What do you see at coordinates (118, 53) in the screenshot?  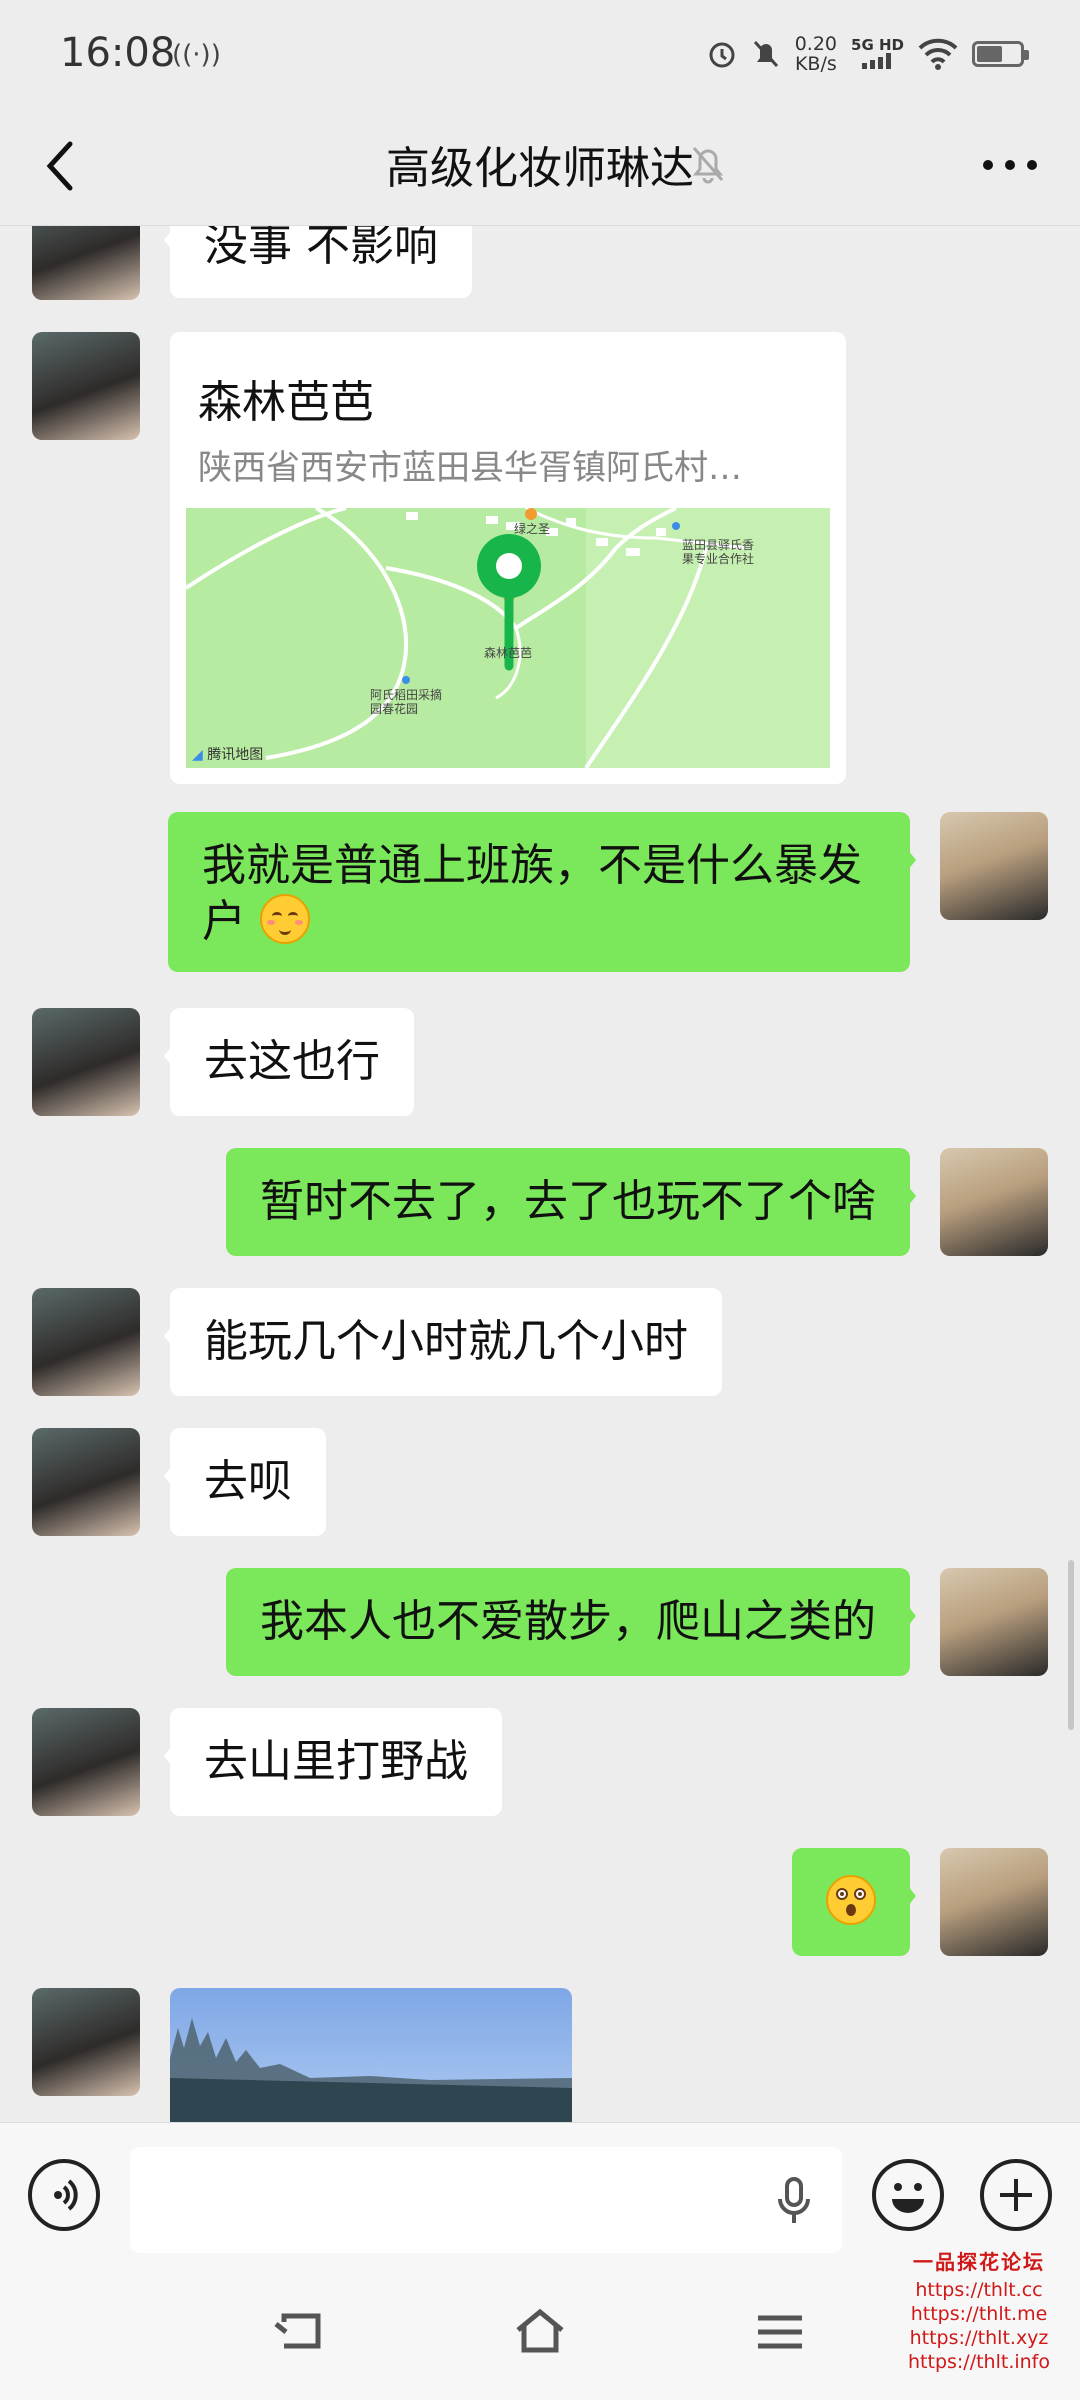 I see `status-time: 16:08` at bounding box center [118, 53].